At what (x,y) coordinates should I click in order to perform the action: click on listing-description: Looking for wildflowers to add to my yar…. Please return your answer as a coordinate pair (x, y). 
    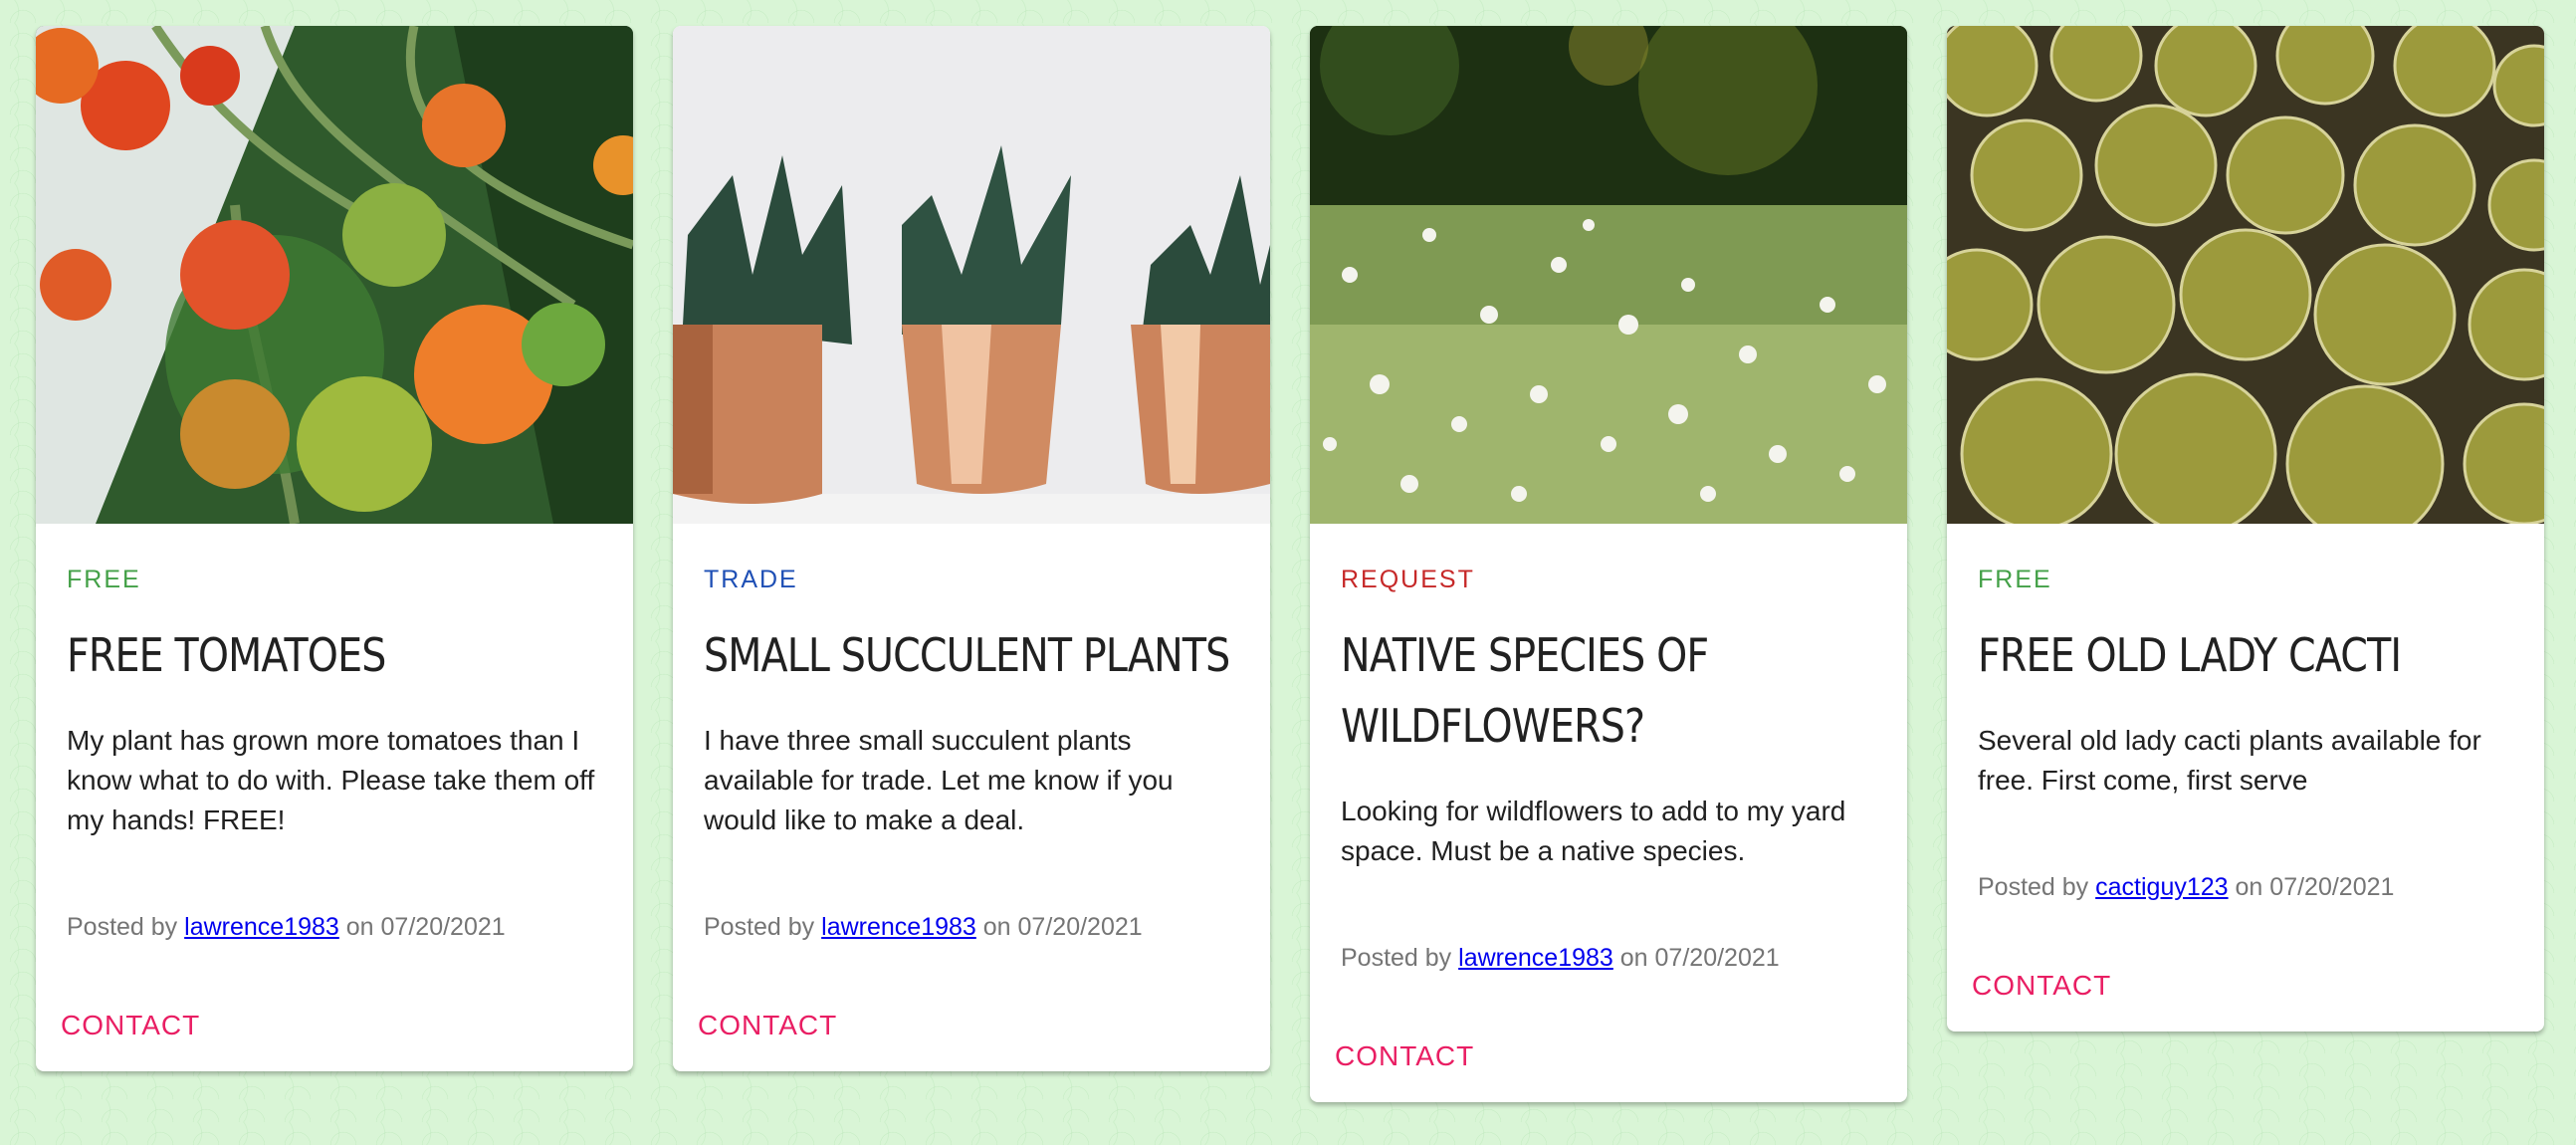
    Looking at the image, I should click on (1593, 831).